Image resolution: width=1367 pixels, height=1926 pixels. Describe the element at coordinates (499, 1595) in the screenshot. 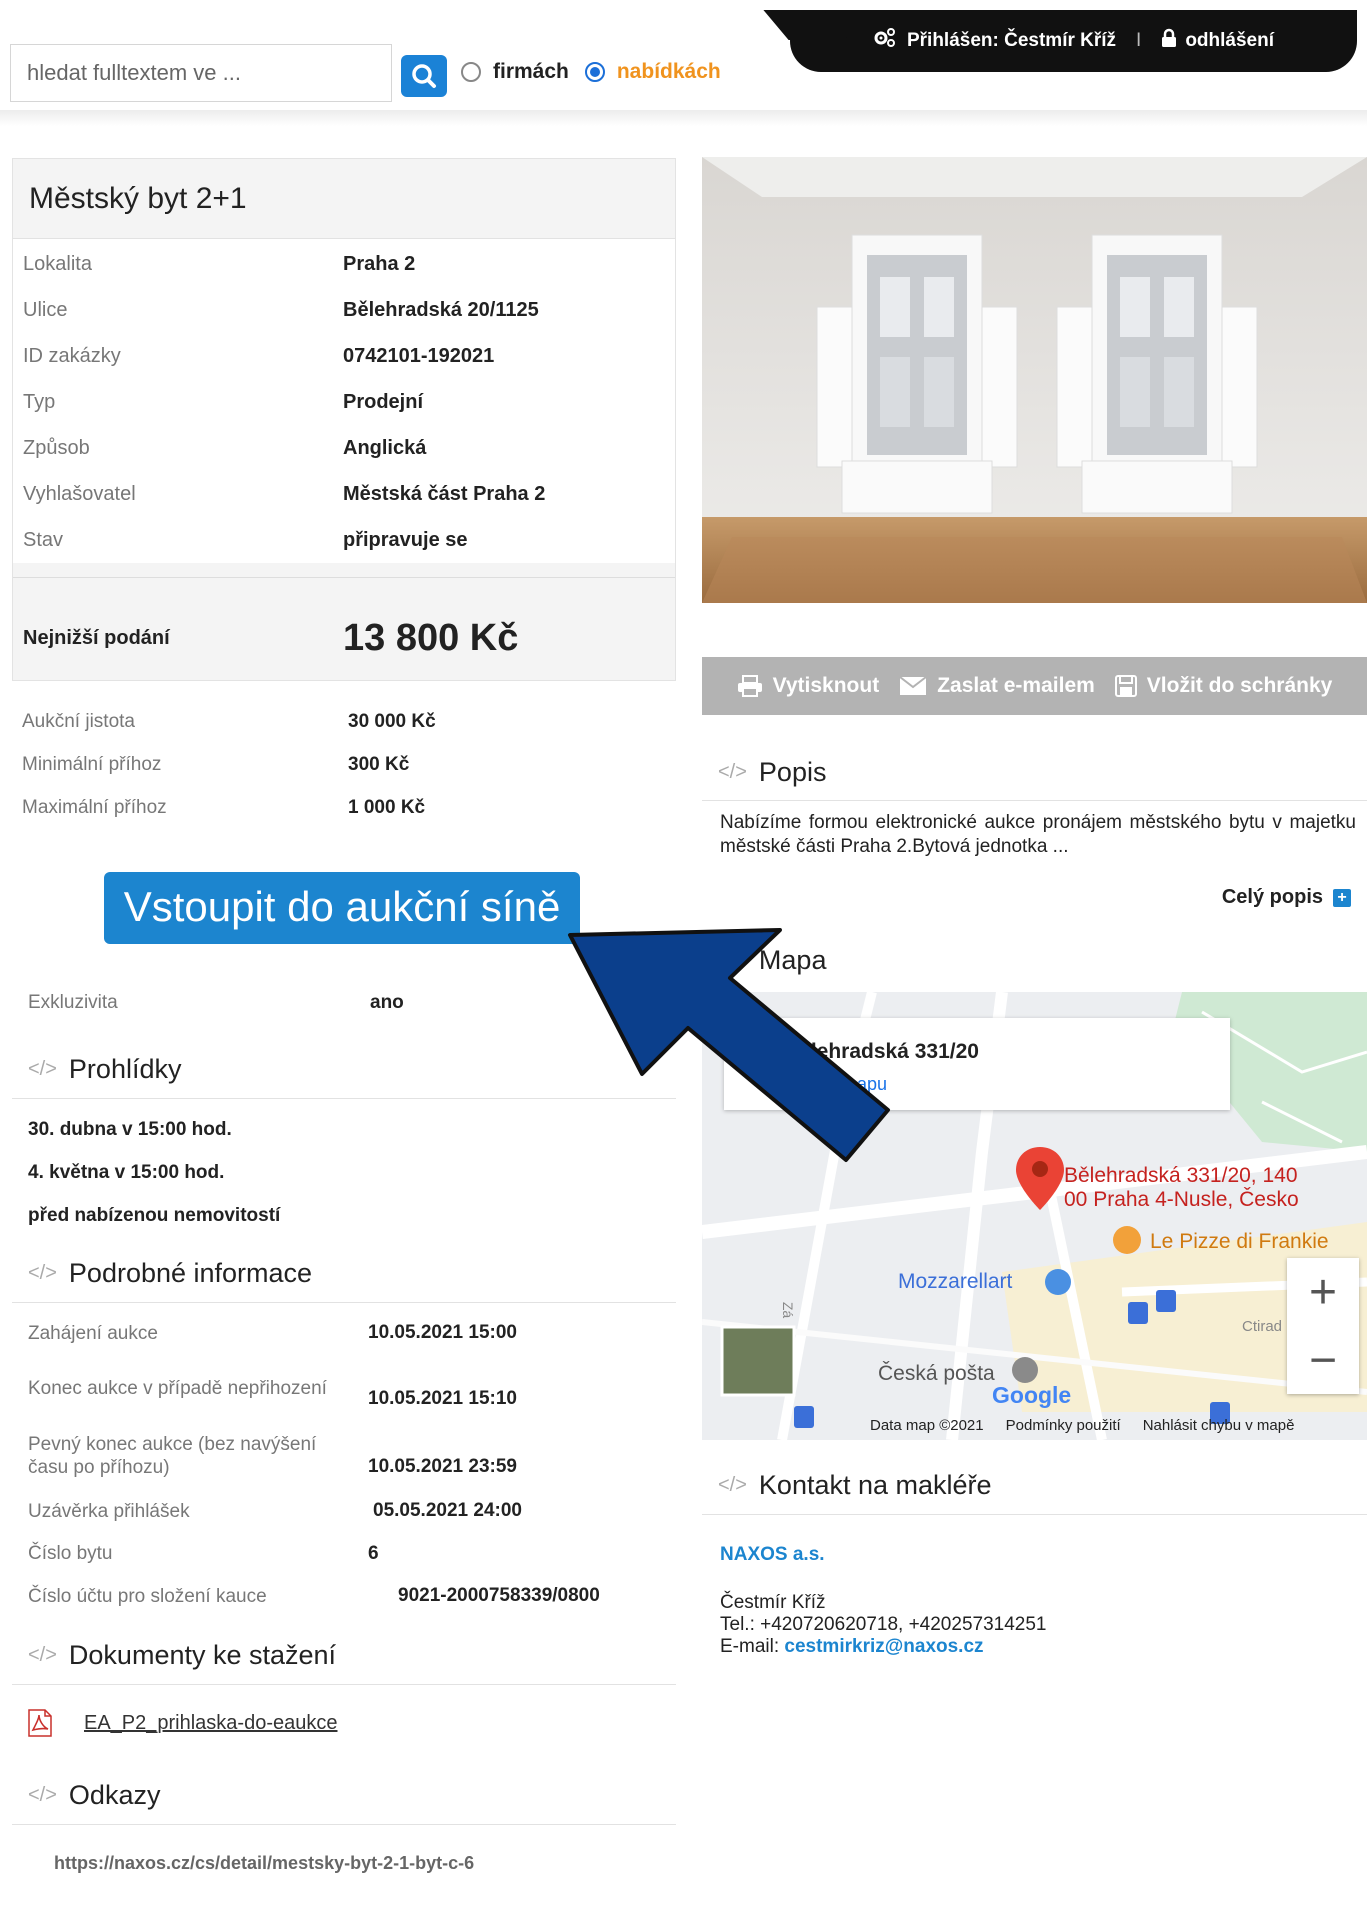

I see `detail-value: 9021-2000758339/0800` at that location.